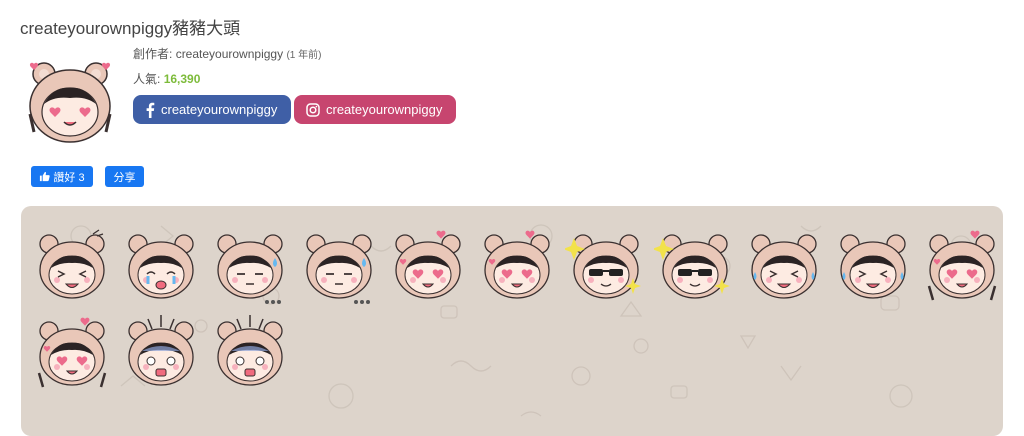 This screenshot has width=1024, height=436. I want to click on piggy-heart-eyes-sticker, so click(428, 265).